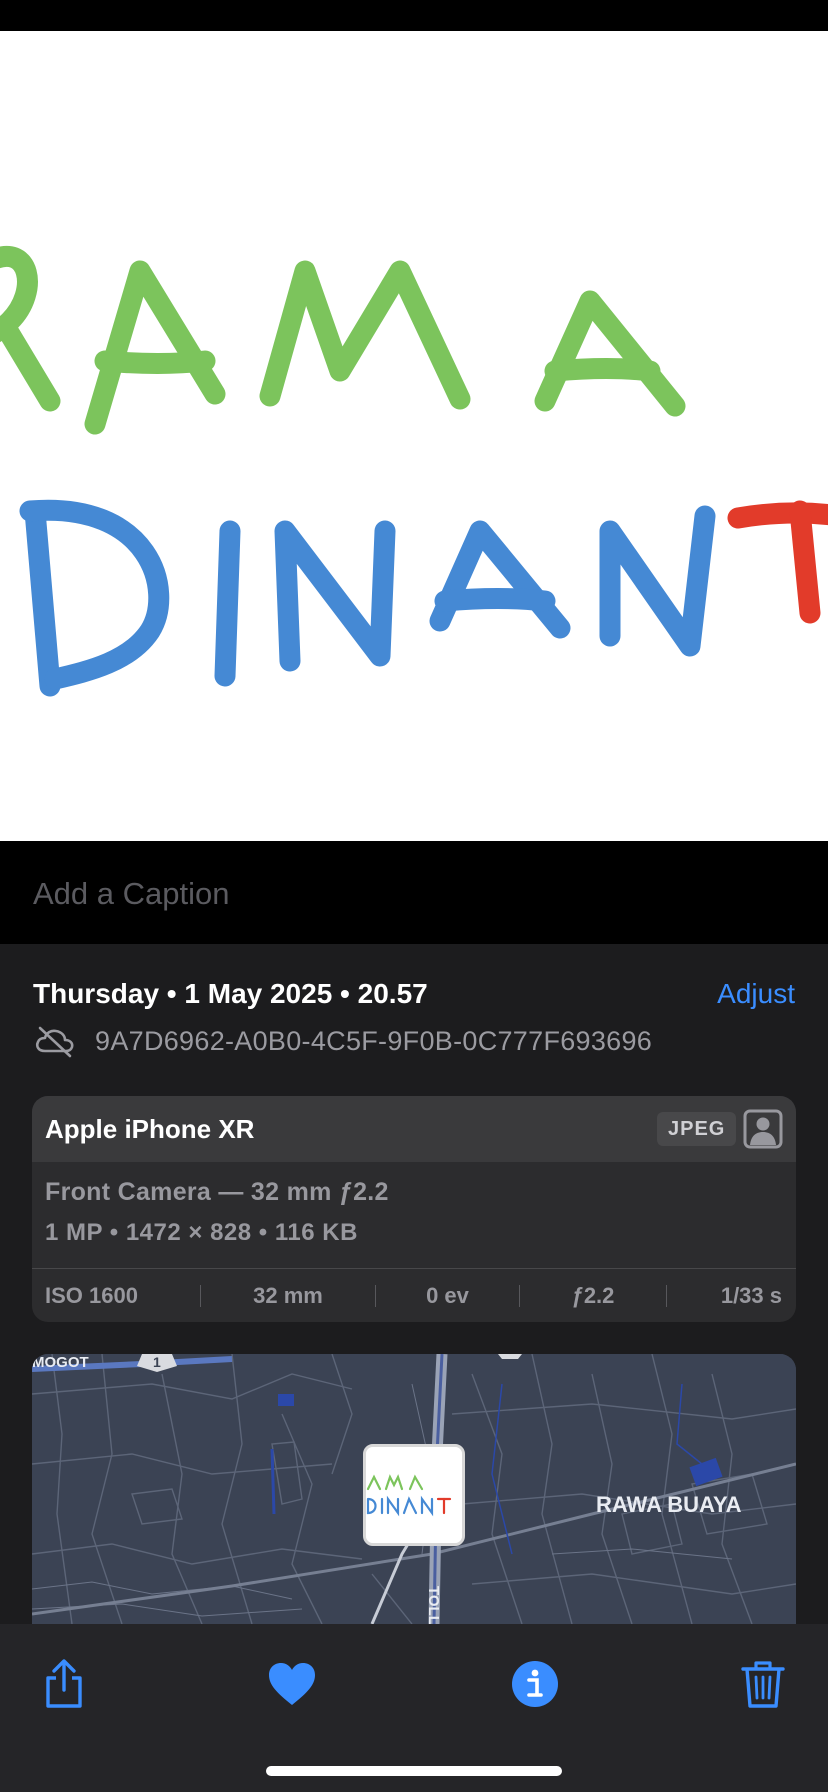 This screenshot has height=1792, width=828. Describe the element at coordinates (288, 1295) in the screenshot. I see `exif-focal-length: 32 mm` at that location.